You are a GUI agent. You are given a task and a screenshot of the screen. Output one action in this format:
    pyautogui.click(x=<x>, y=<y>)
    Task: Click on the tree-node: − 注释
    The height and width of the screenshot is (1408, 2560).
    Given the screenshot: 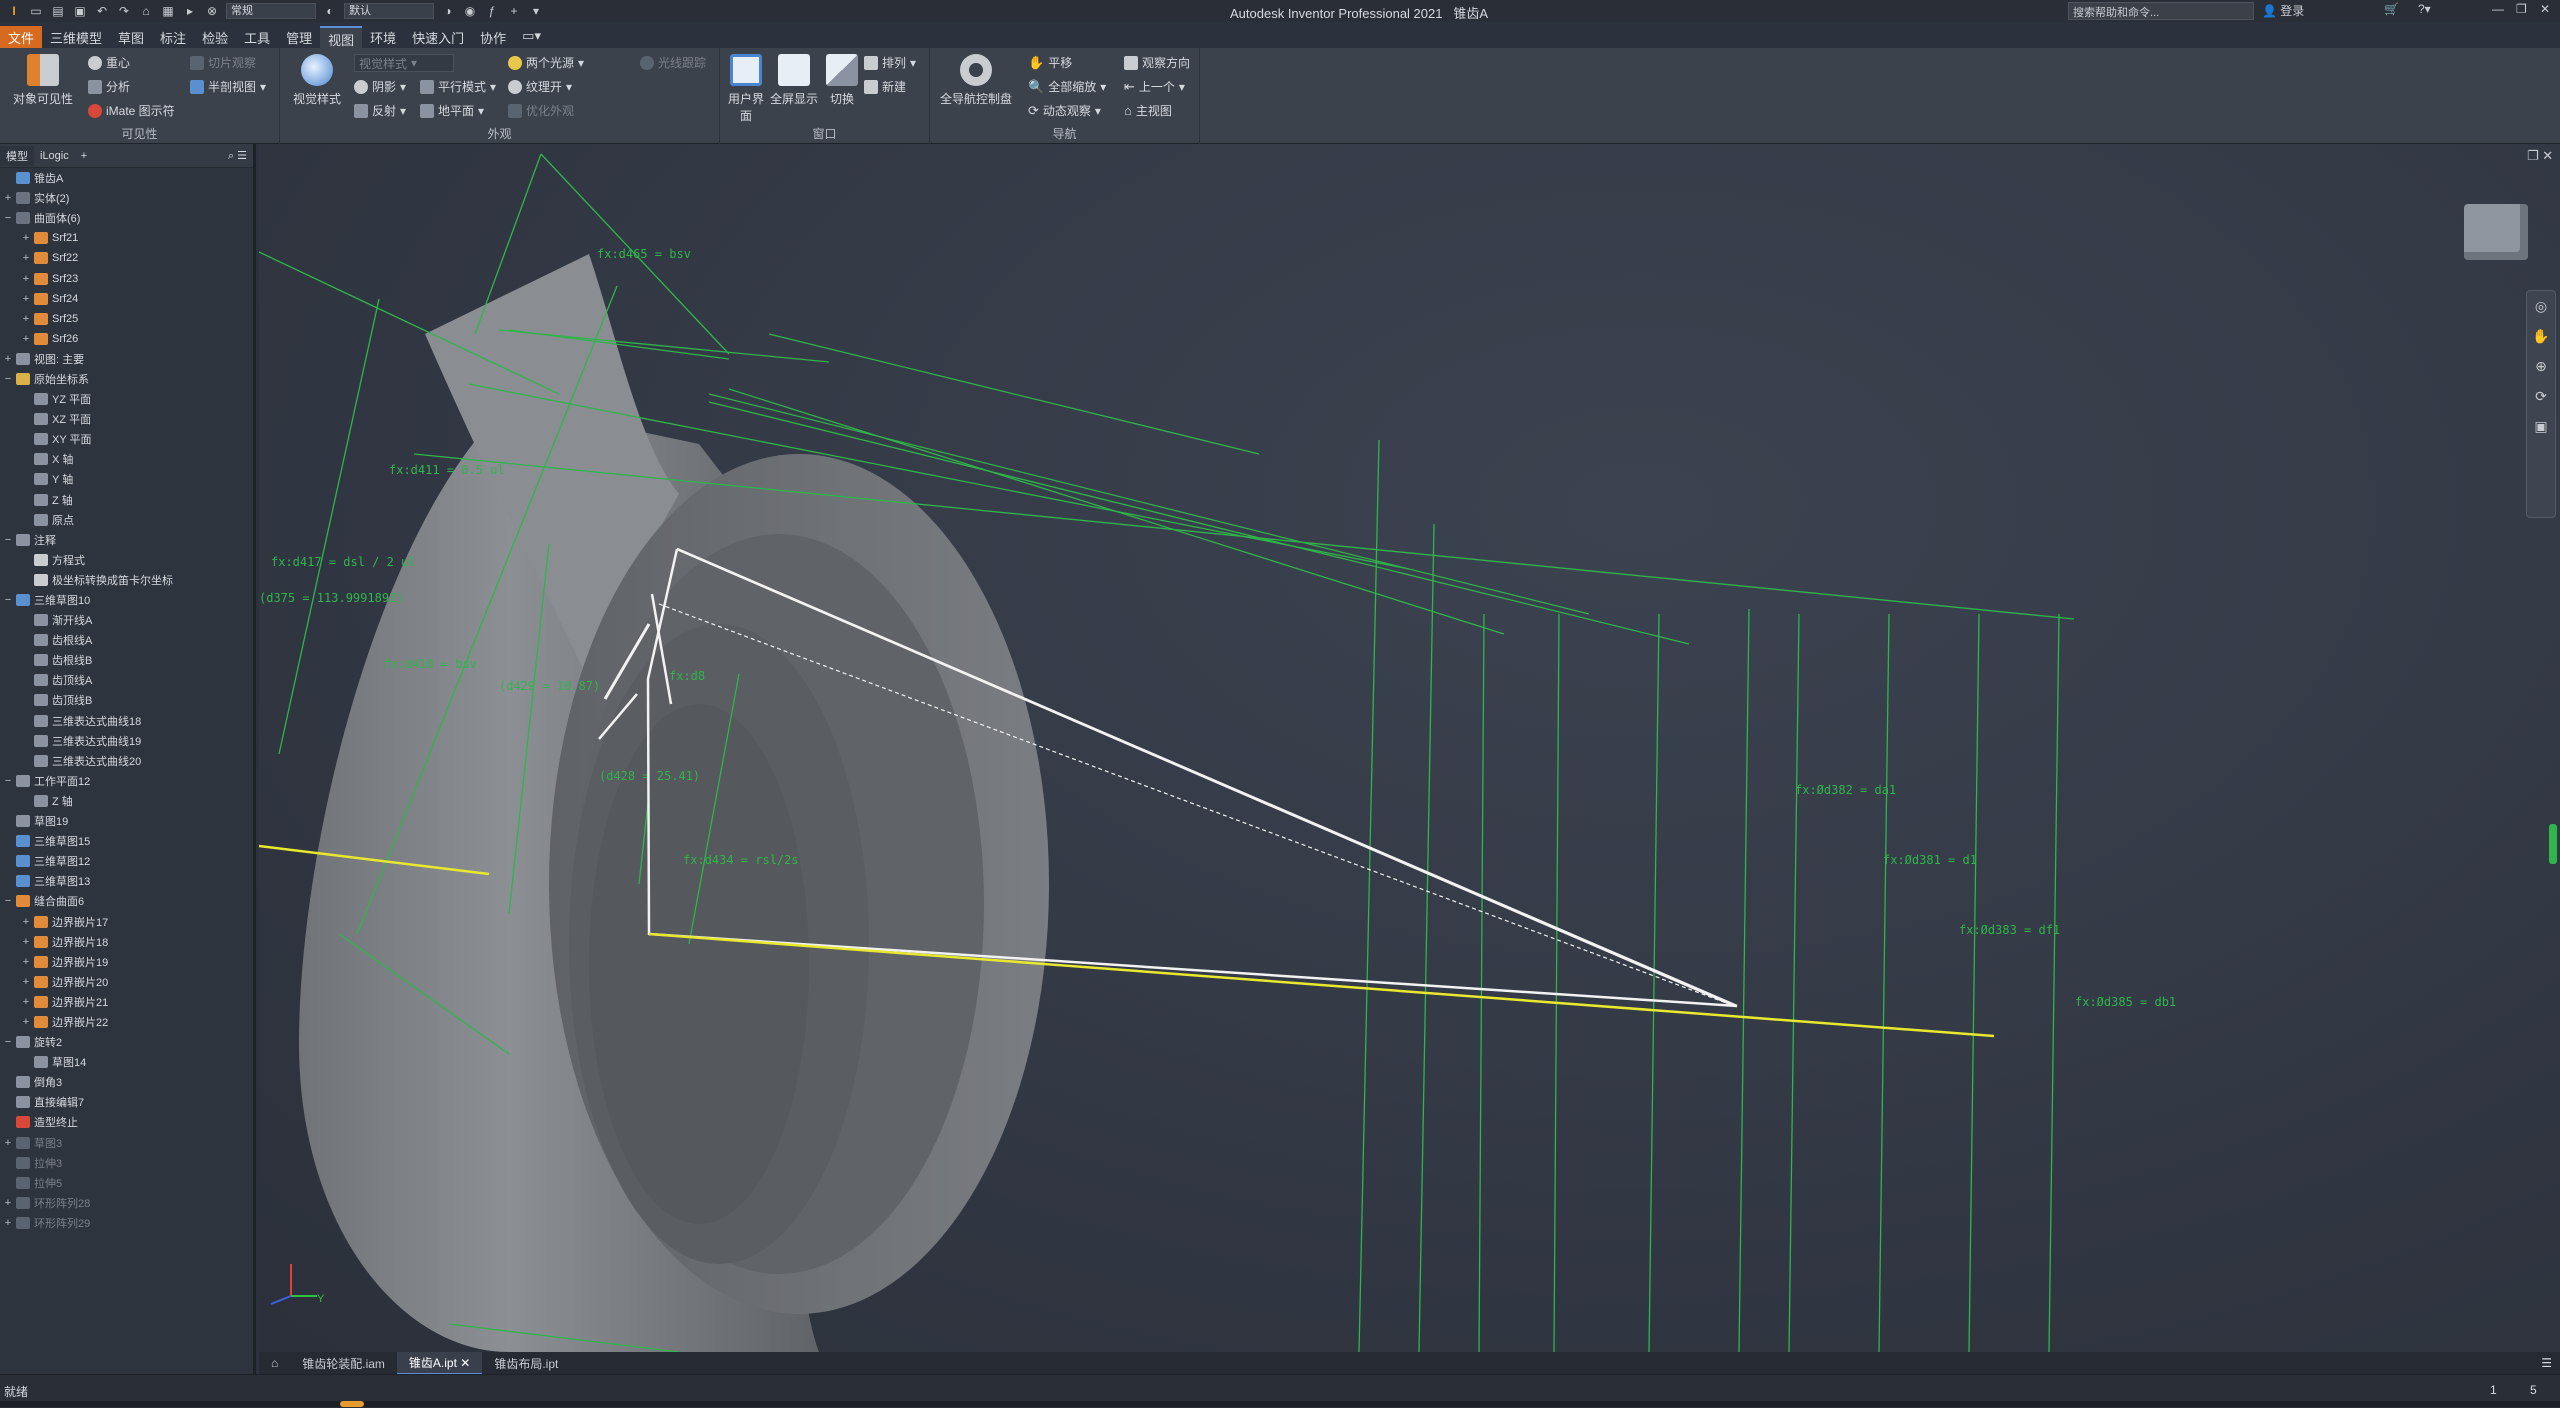 What is the action you would take?
    pyautogui.click(x=126, y=540)
    